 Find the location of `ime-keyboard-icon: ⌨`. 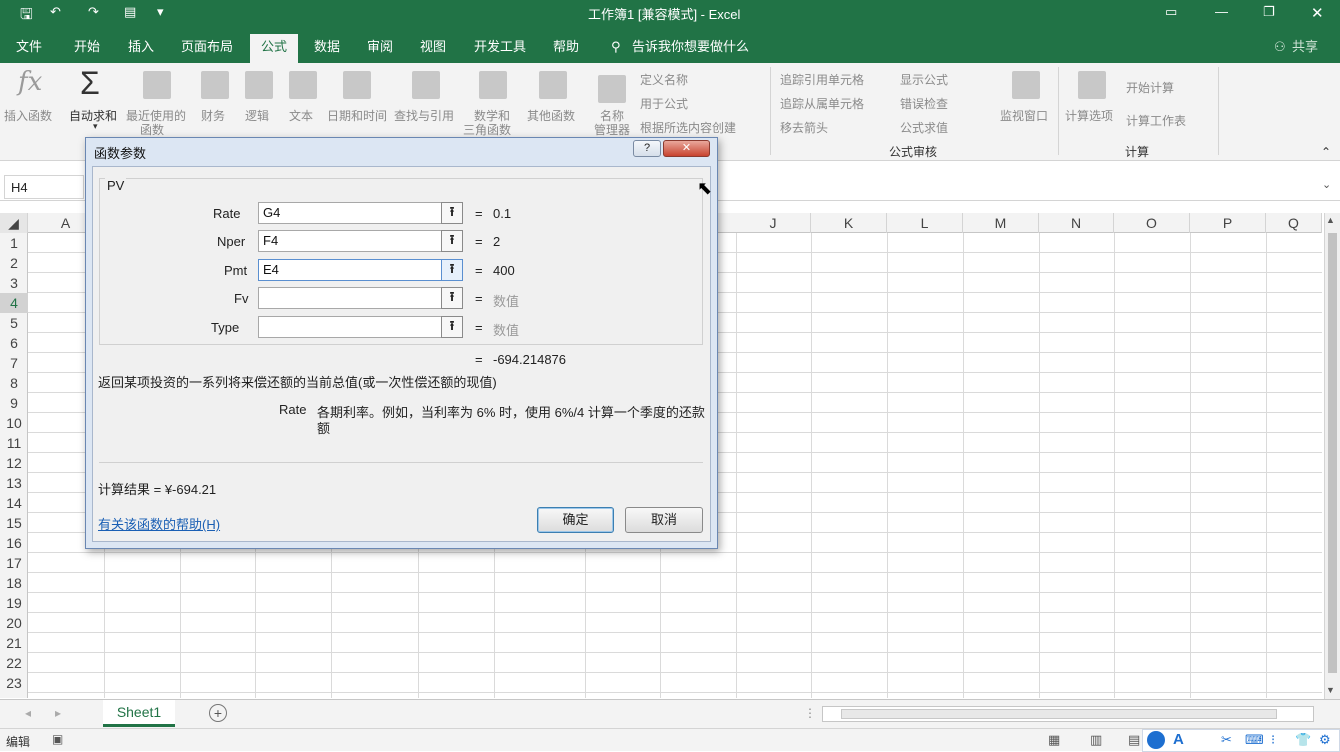

ime-keyboard-icon: ⌨ is located at coordinates (1254, 740).